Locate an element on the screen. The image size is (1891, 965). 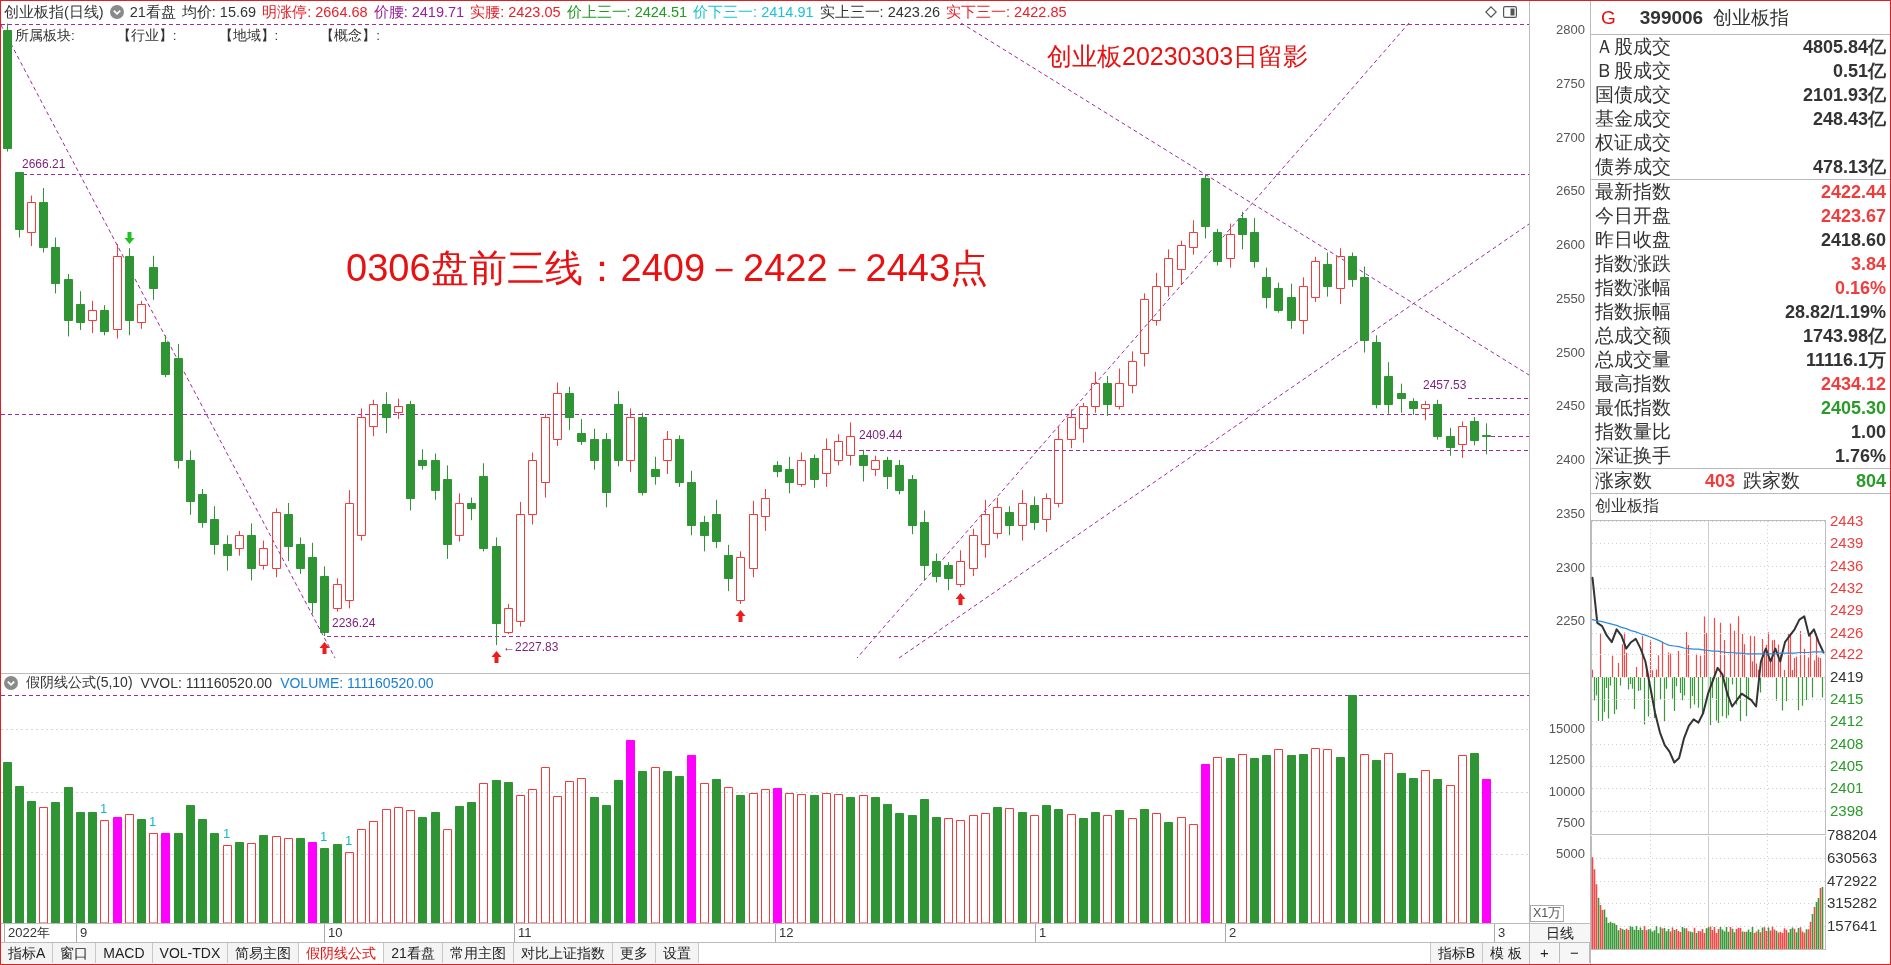
zoom-out-button: − is located at coordinates (1575, 953).